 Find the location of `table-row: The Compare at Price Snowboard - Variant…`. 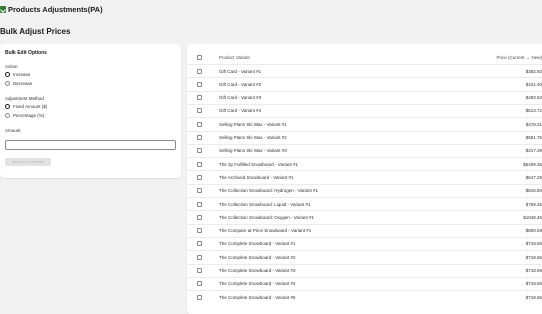

table-row: The Compare at Price Snowboard - Variant… is located at coordinates (364, 230).